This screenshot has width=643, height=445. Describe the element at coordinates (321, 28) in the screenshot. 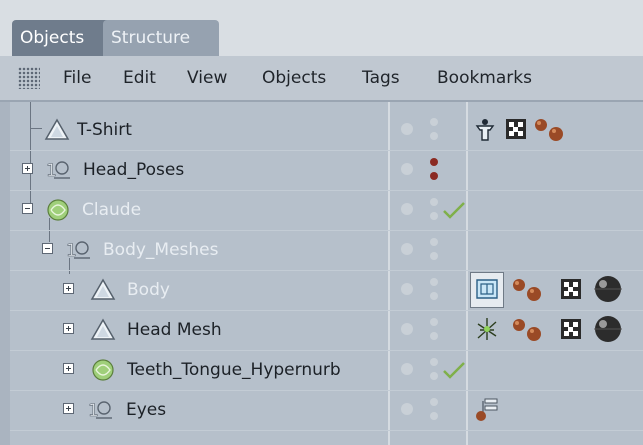

I see `tab-bar: Objects Structure` at that location.